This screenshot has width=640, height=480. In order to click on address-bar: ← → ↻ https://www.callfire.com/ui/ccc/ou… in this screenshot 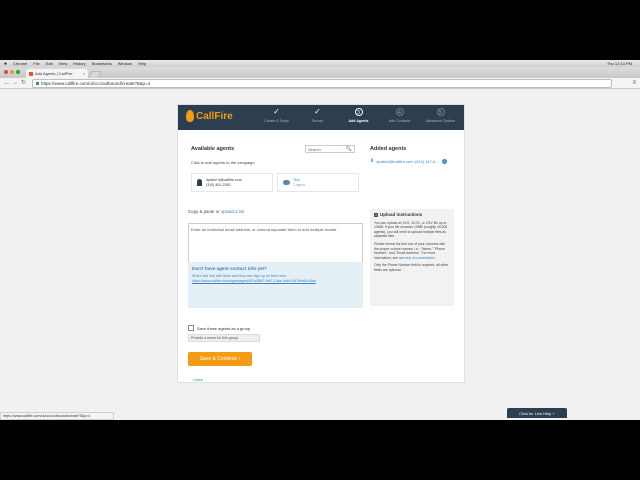, I will do `click(320, 83)`.